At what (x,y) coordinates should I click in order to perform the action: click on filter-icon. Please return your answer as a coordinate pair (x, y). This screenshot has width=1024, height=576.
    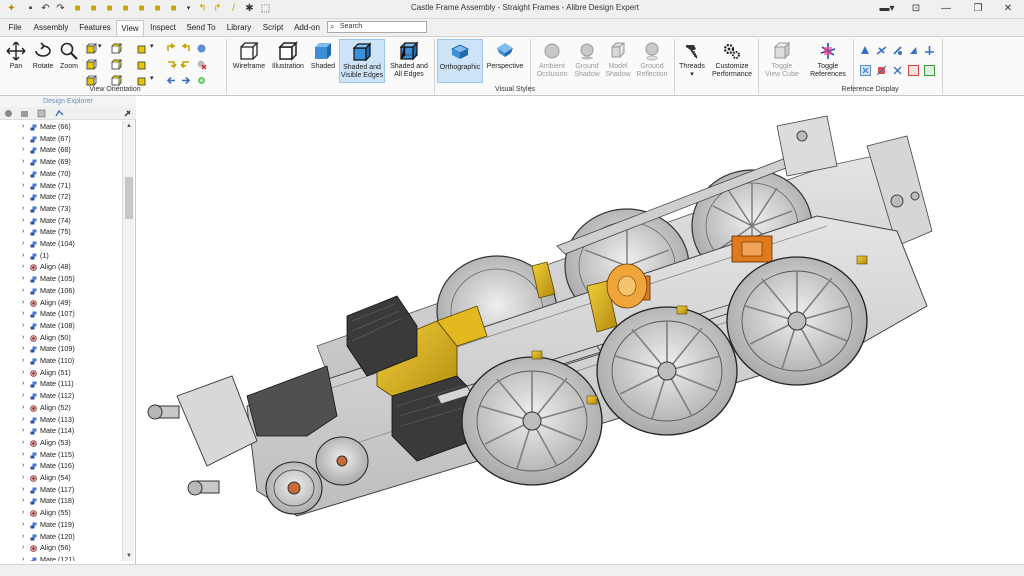
    Looking at the image, I should click on (8, 113).